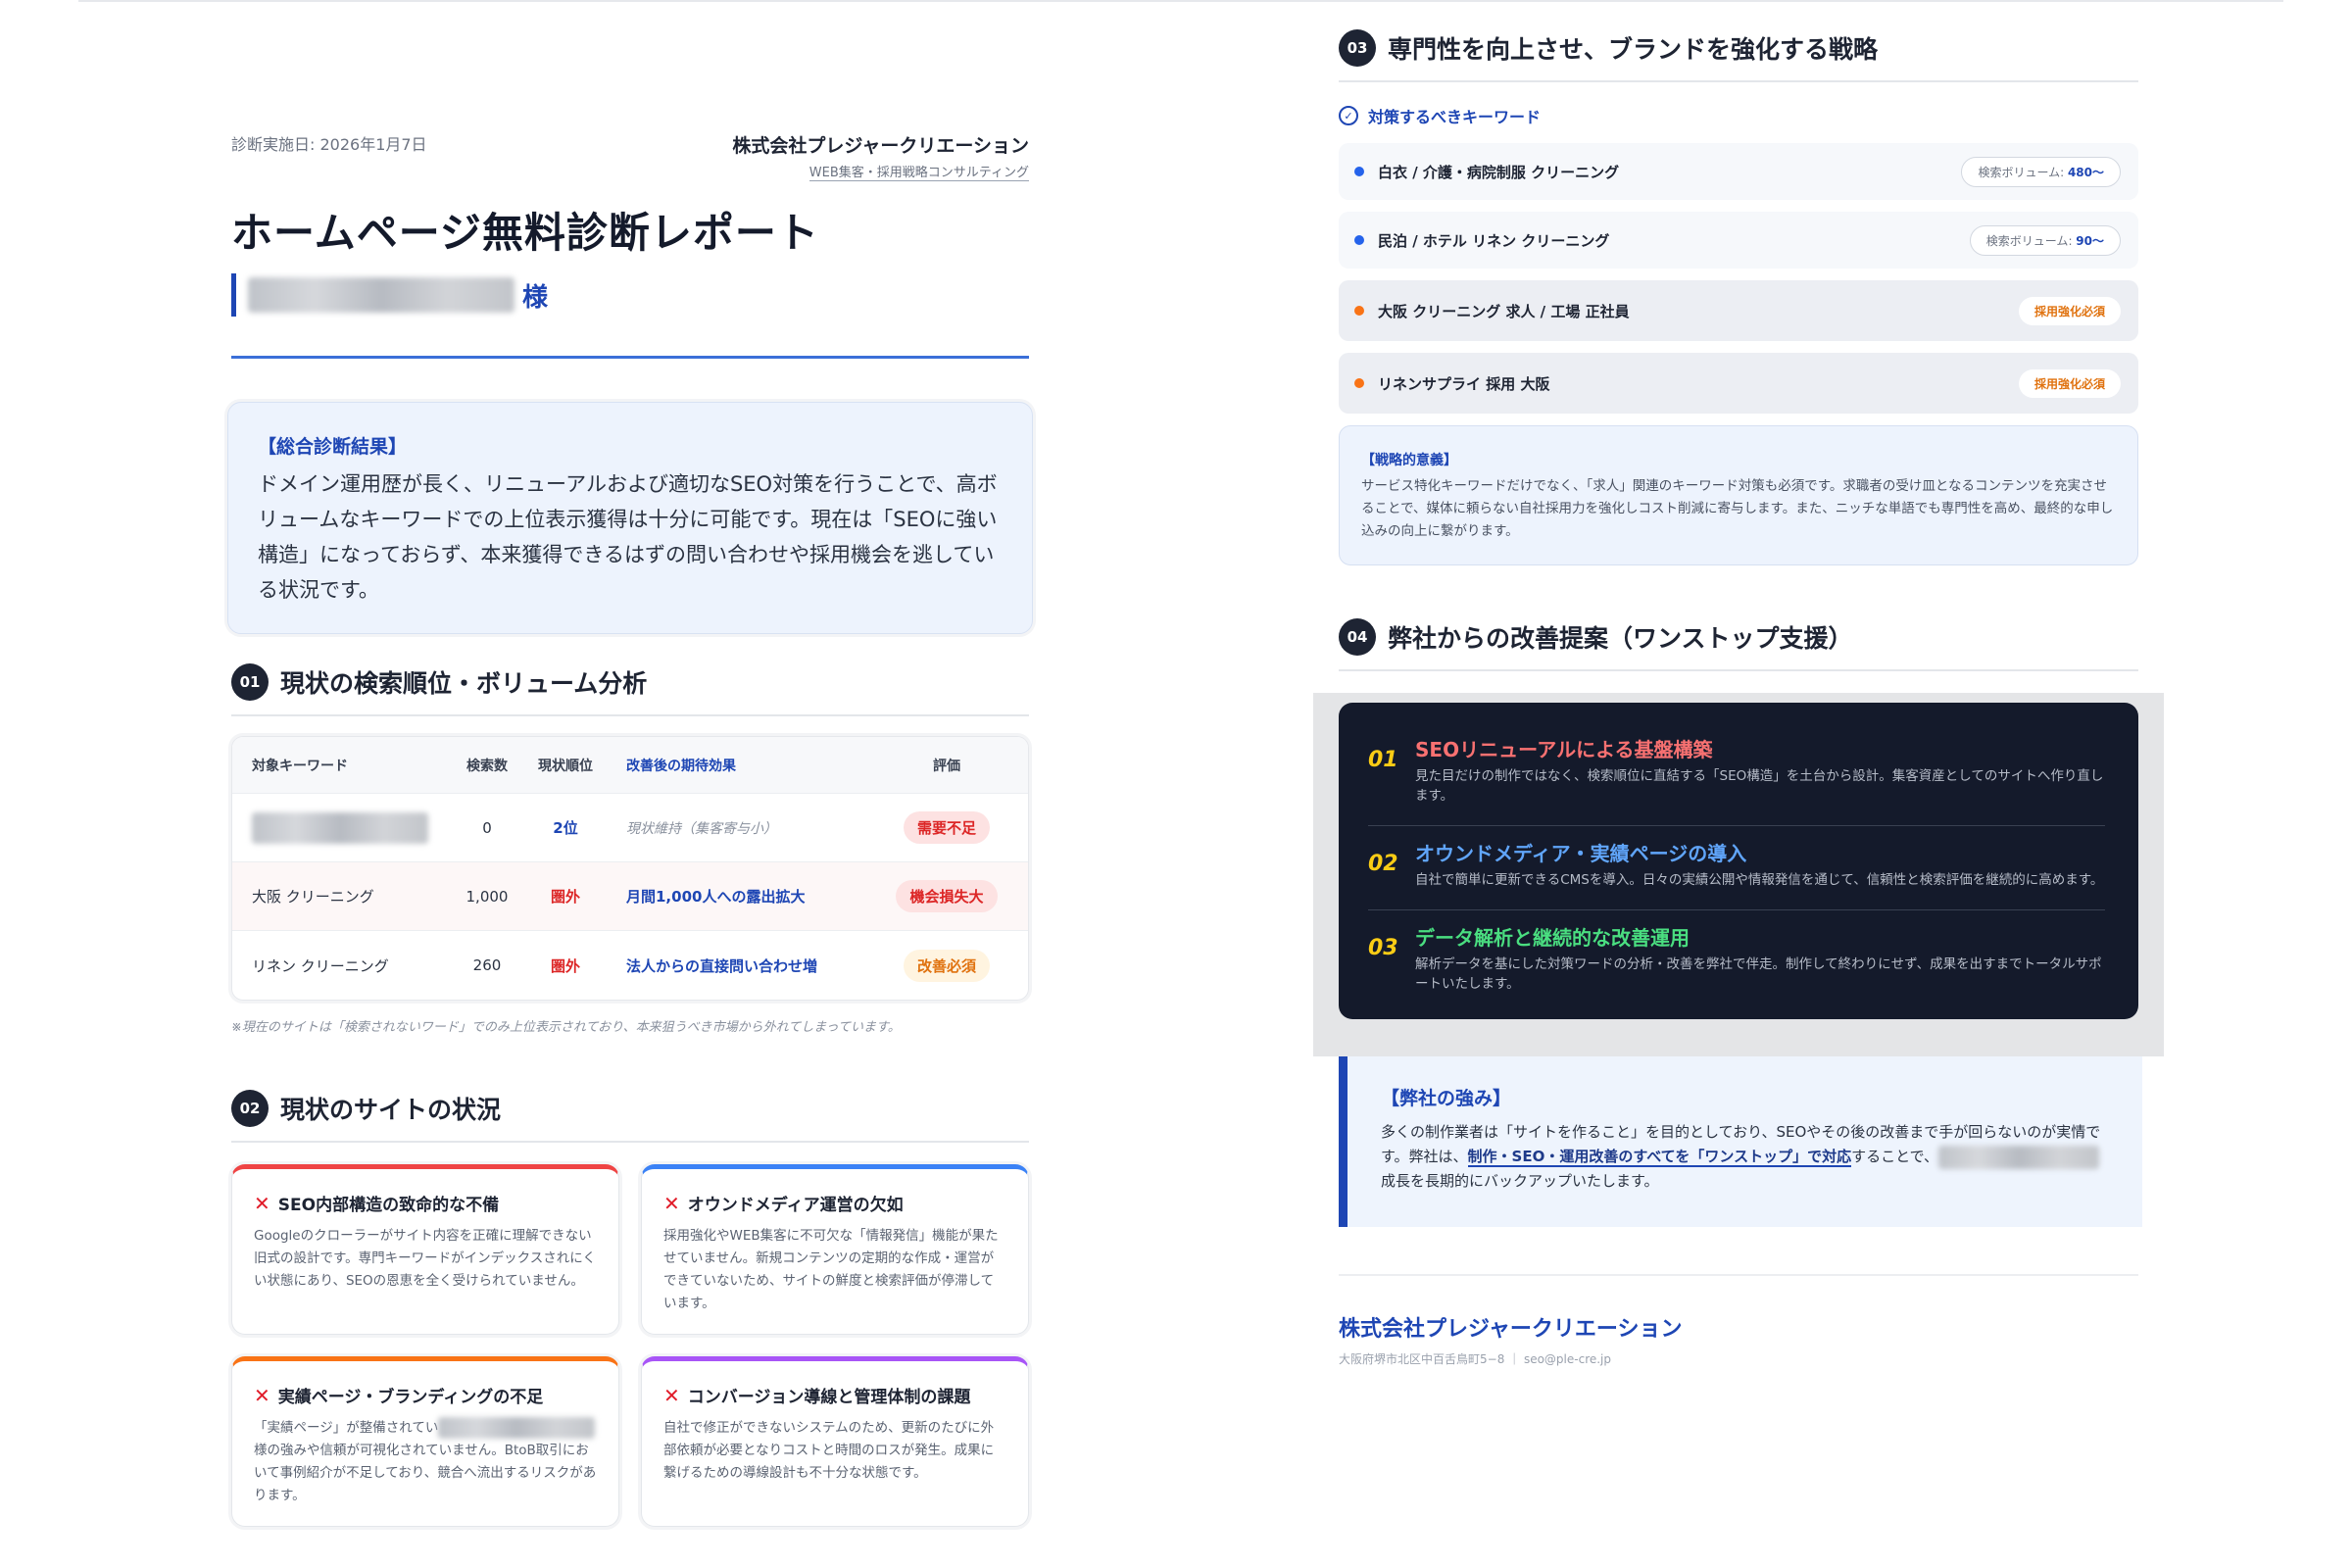 The height and width of the screenshot is (1568, 2352). I want to click on table-cell-rating: 改善必須, so click(946, 965).